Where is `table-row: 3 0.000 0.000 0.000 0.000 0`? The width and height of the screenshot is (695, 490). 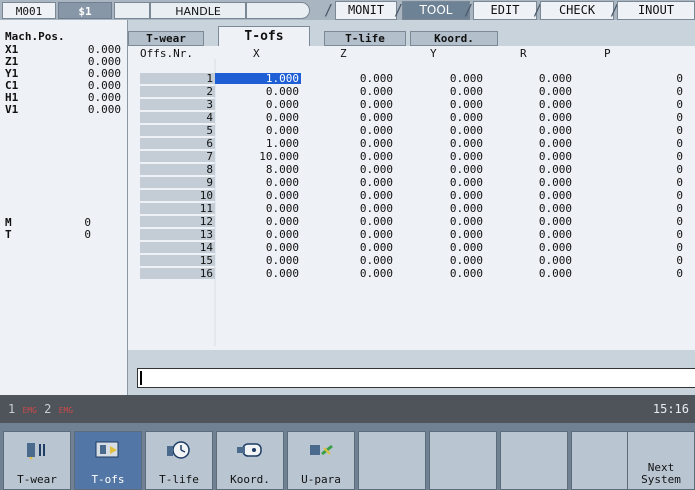
table-row: 3 0.000 0.000 0.000 0.000 0 is located at coordinates (413, 104).